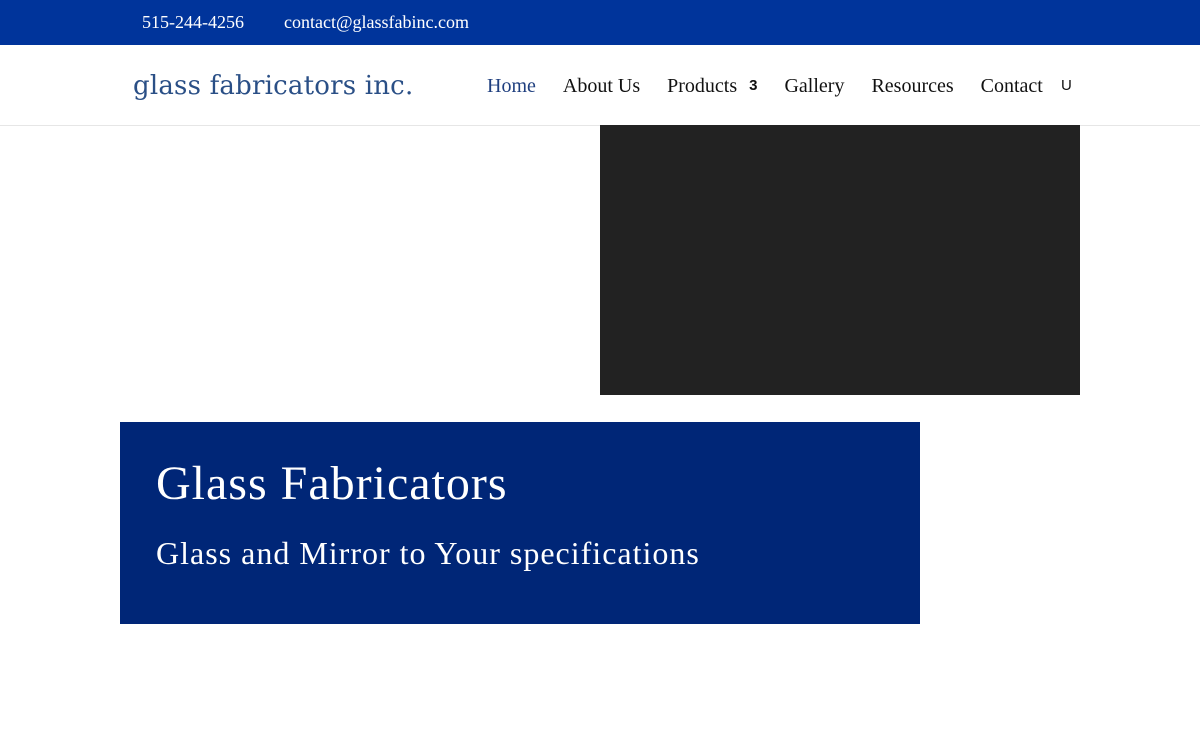  Describe the element at coordinates (273, 86) in the screenshot. I see `site-logo: glass fabricators inc.` at that location.